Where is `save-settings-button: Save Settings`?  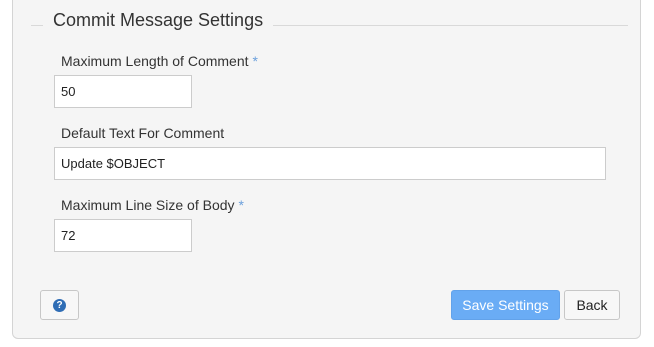 save-settings-button: Save Settings is located at coordinates (505, 305).